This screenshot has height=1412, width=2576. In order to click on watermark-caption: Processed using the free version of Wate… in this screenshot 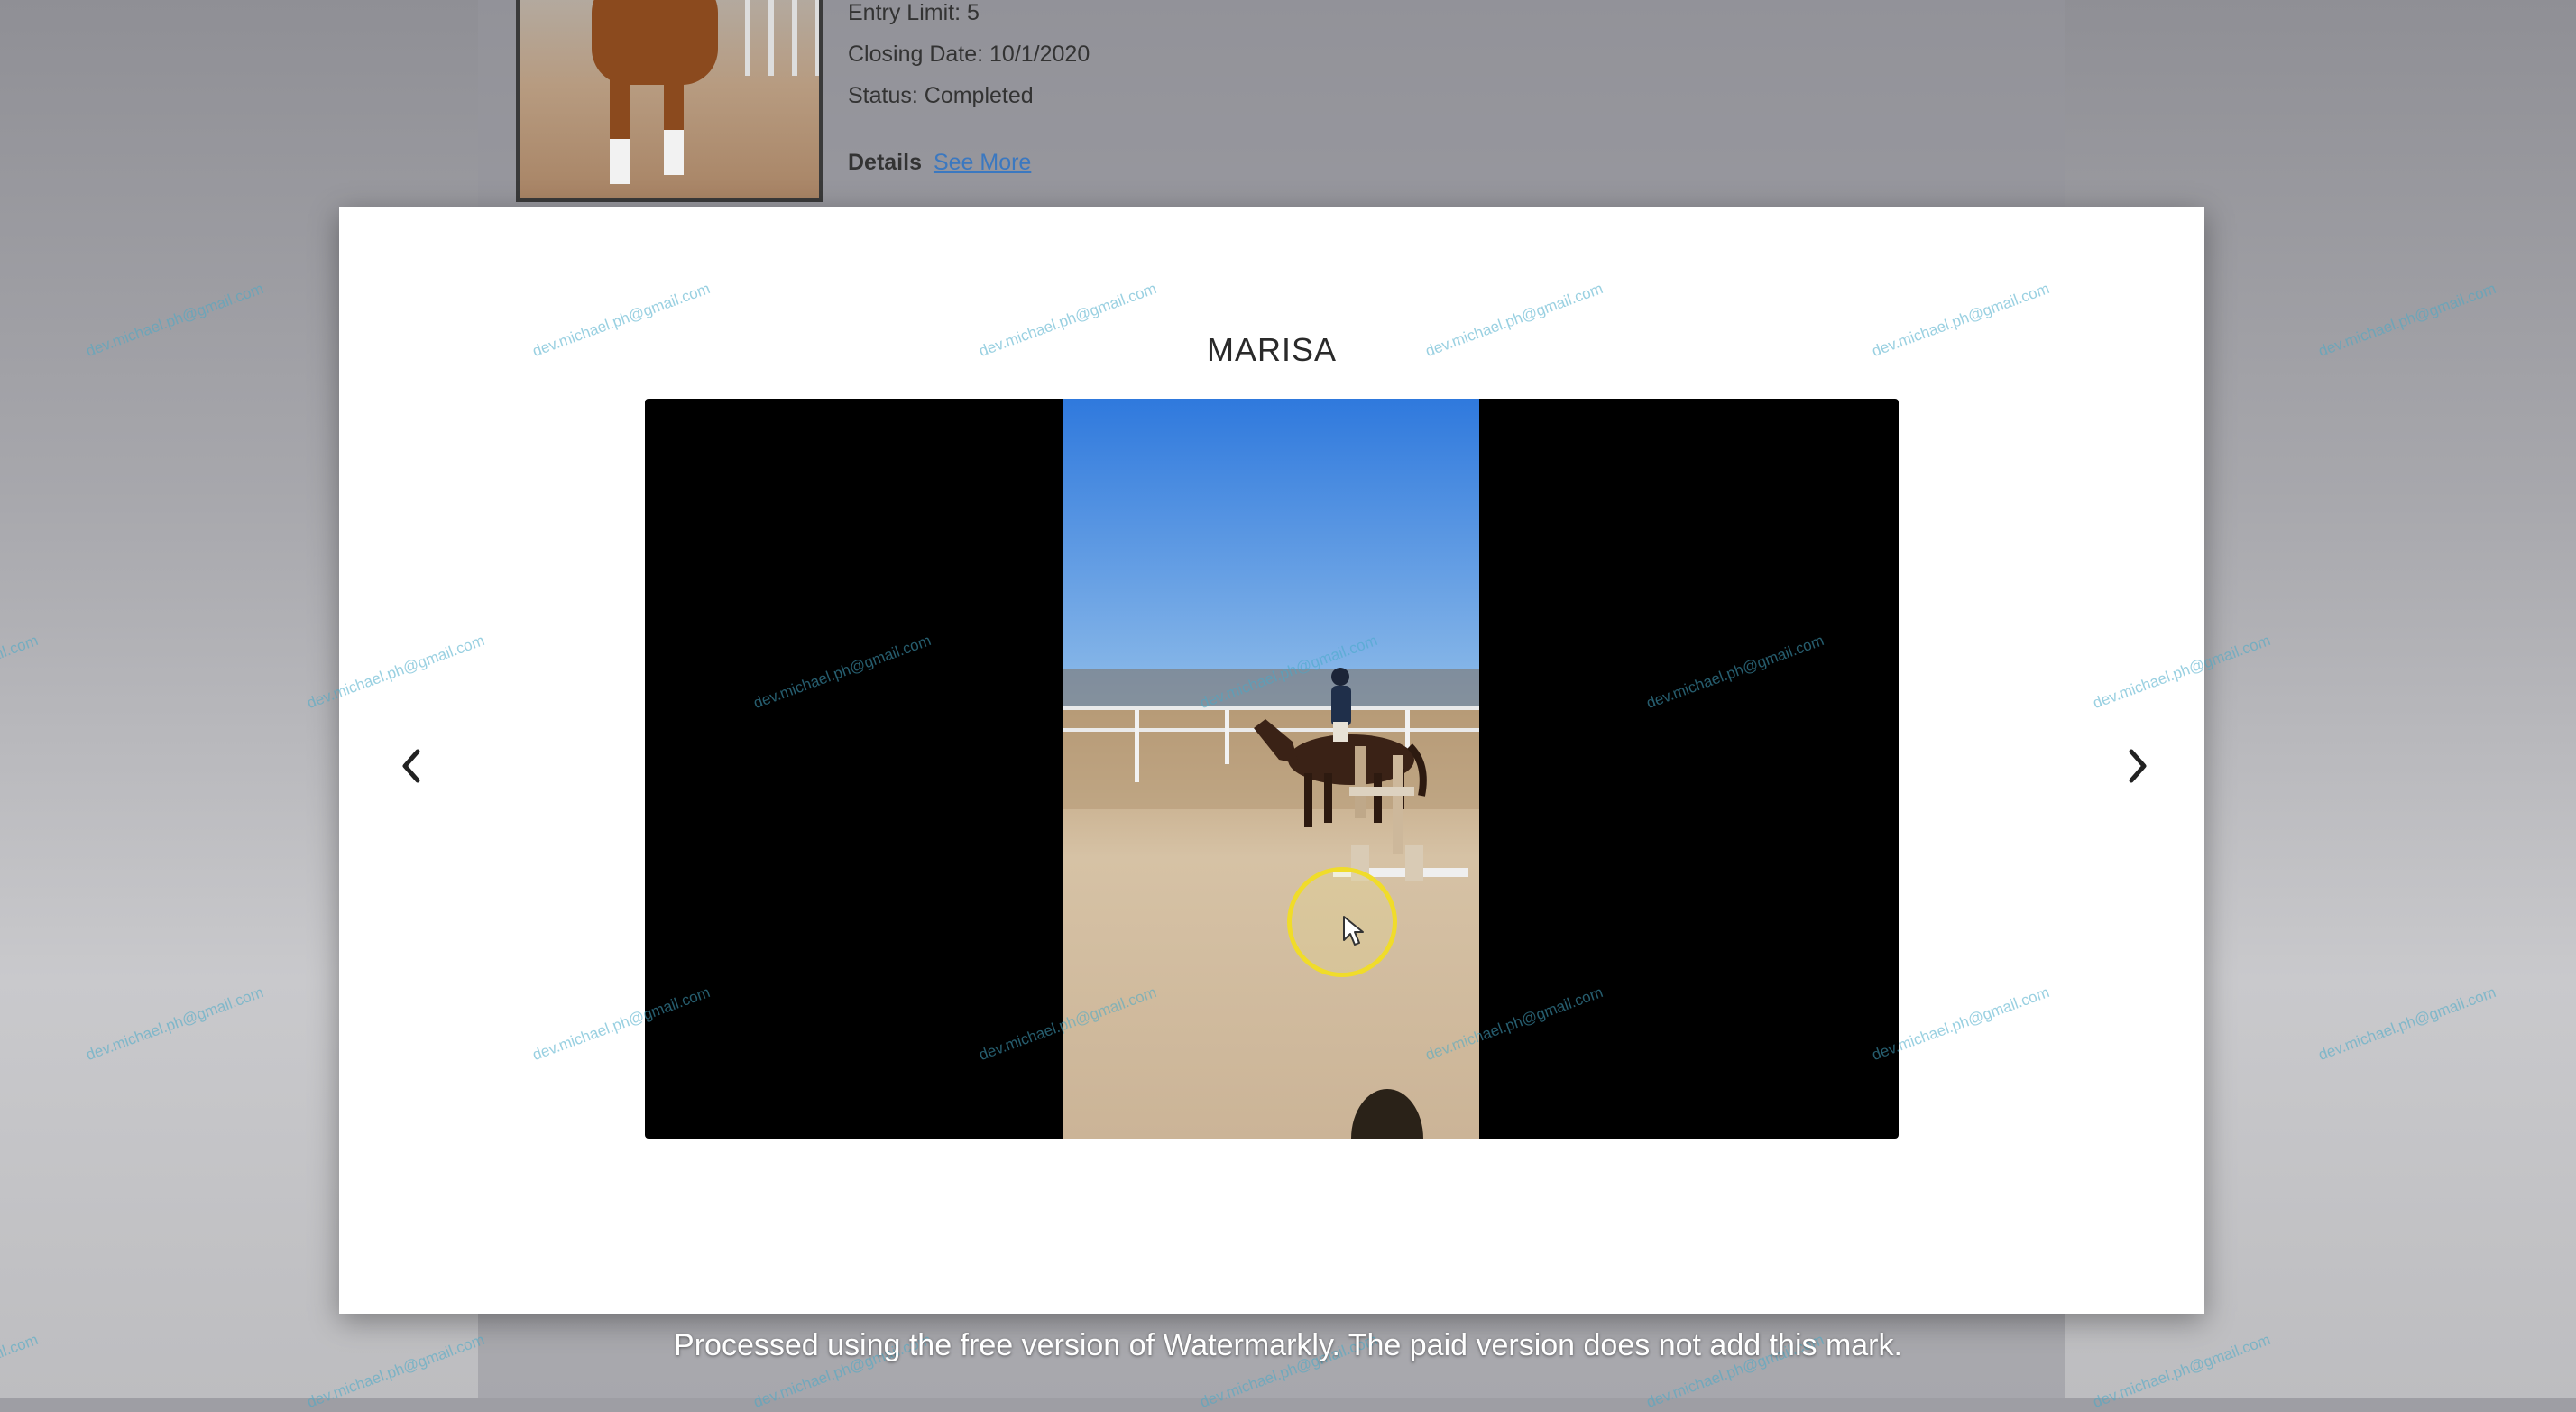, I will do `click(1288, 1345)`.